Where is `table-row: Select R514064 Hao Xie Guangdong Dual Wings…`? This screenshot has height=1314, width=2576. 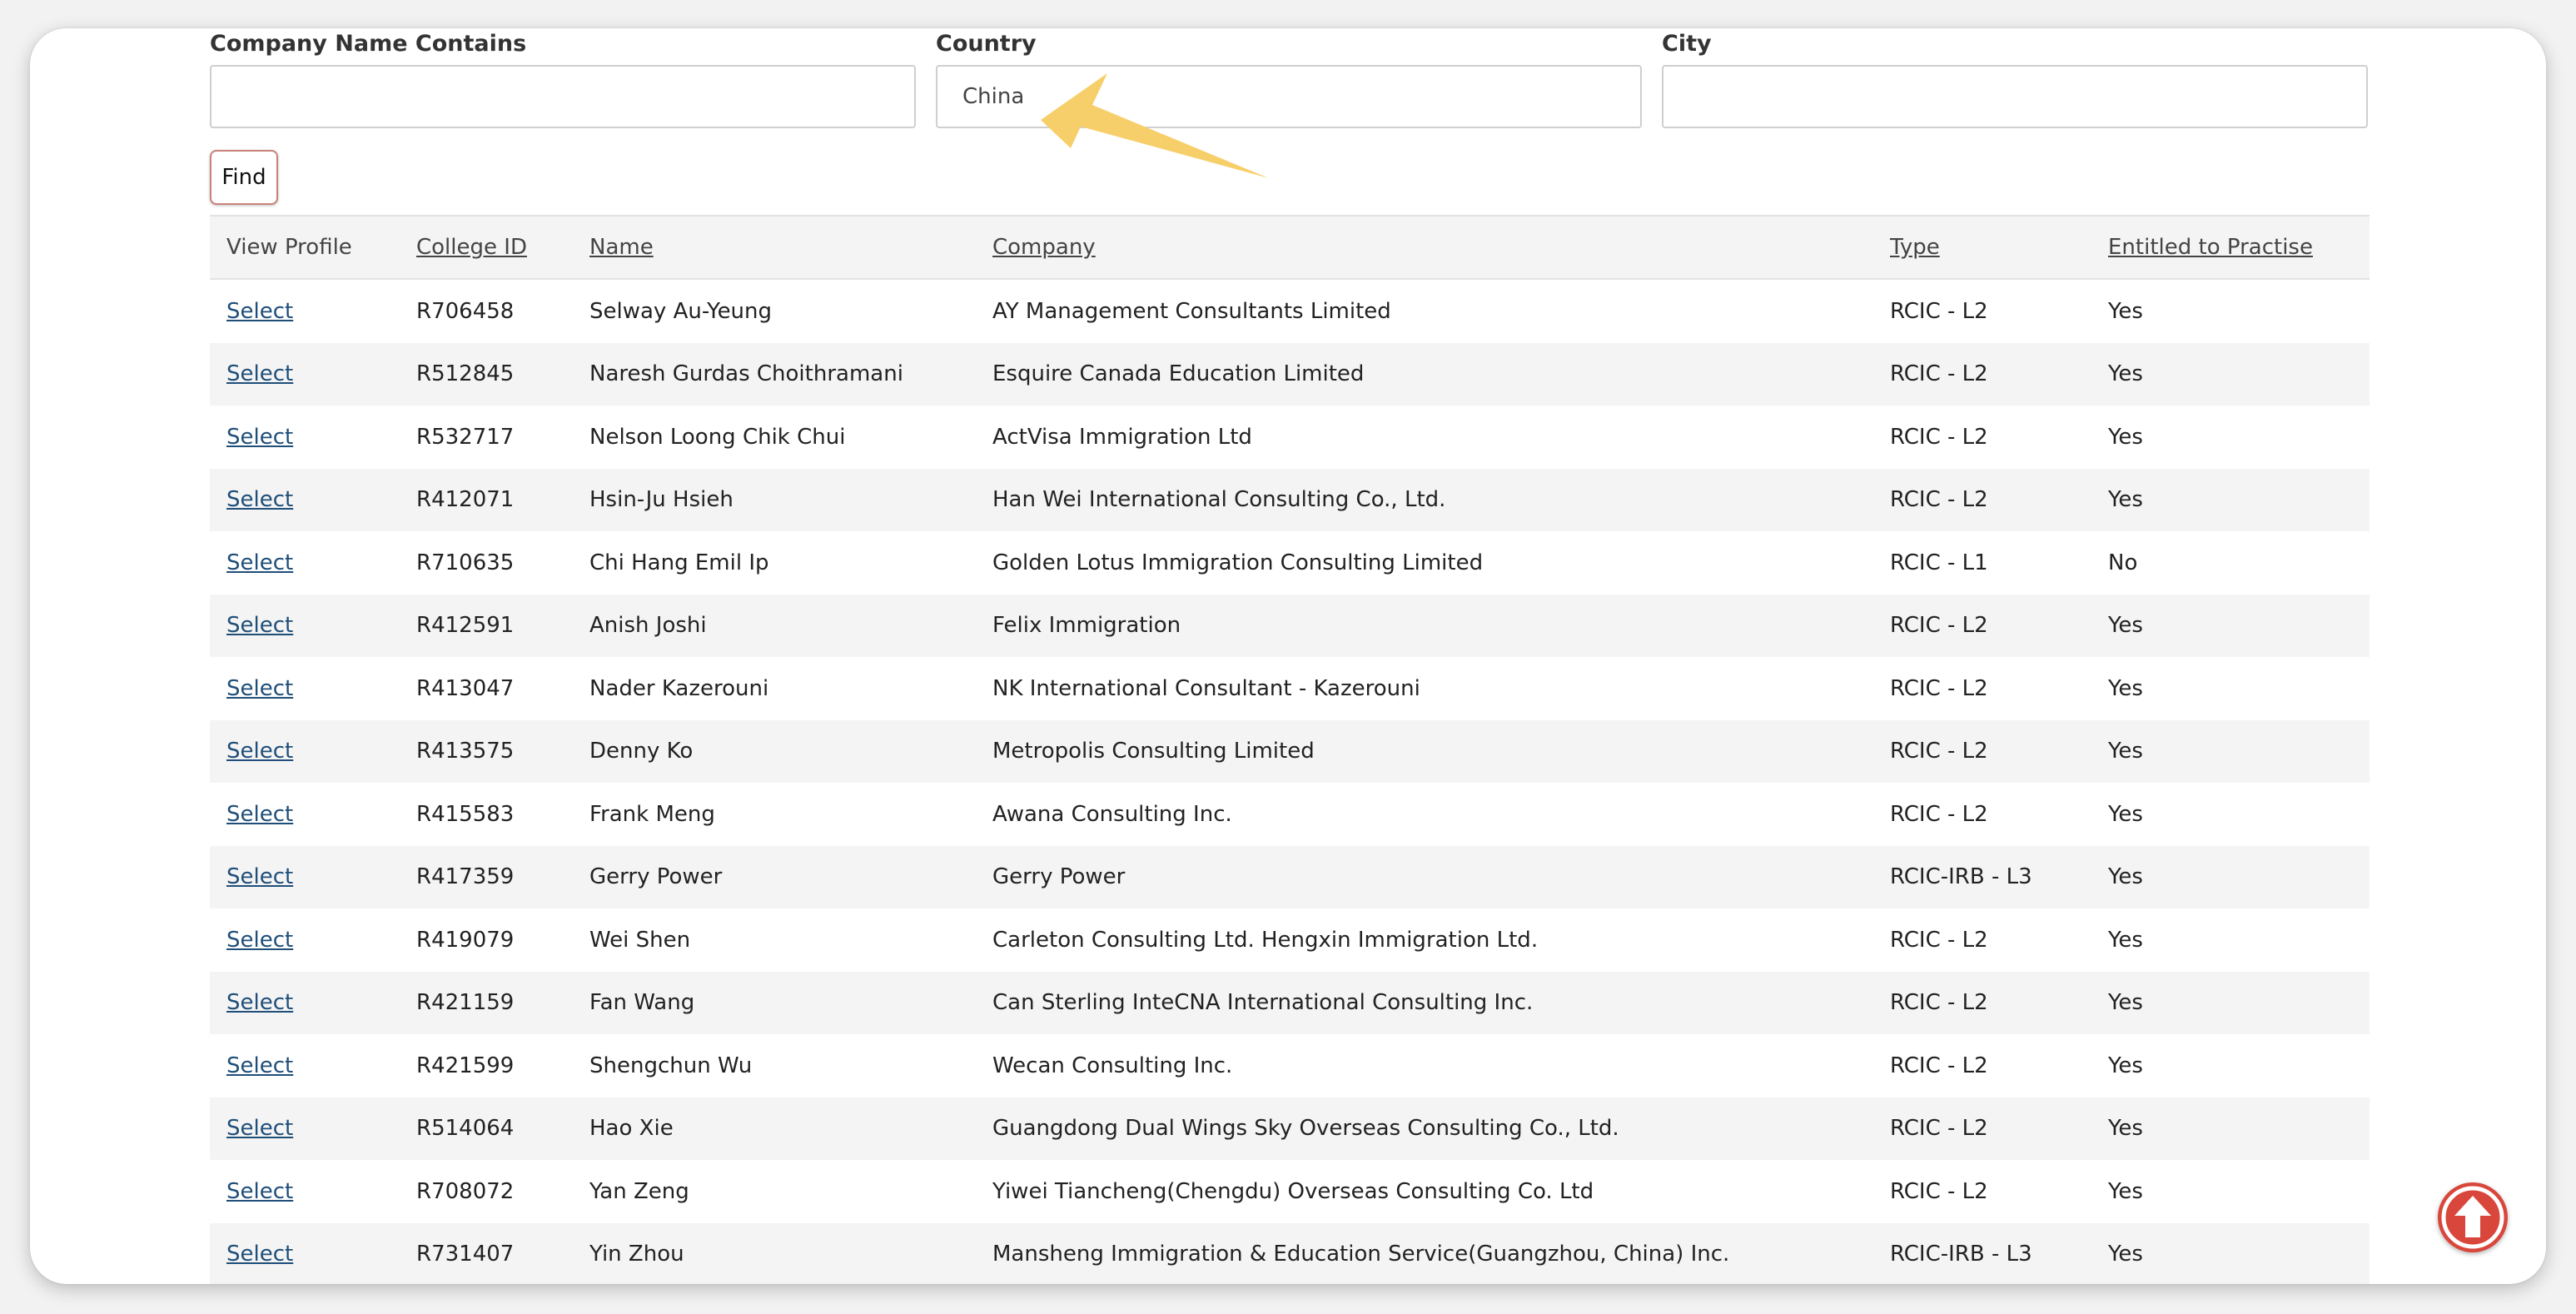 table-row: Select R514064 Hao Xie Guangdong Dual Wings… is located at coordinates (1290, 1128).